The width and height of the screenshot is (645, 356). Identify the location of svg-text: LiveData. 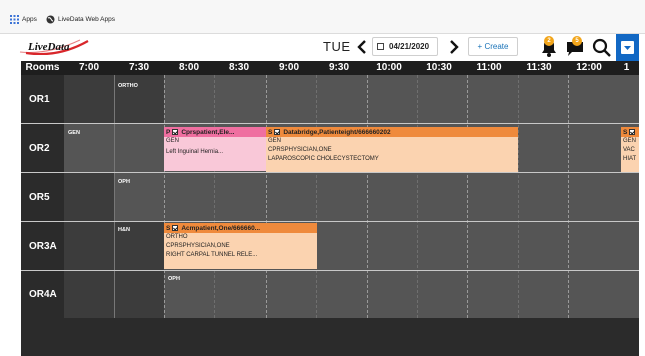
(48, 47).